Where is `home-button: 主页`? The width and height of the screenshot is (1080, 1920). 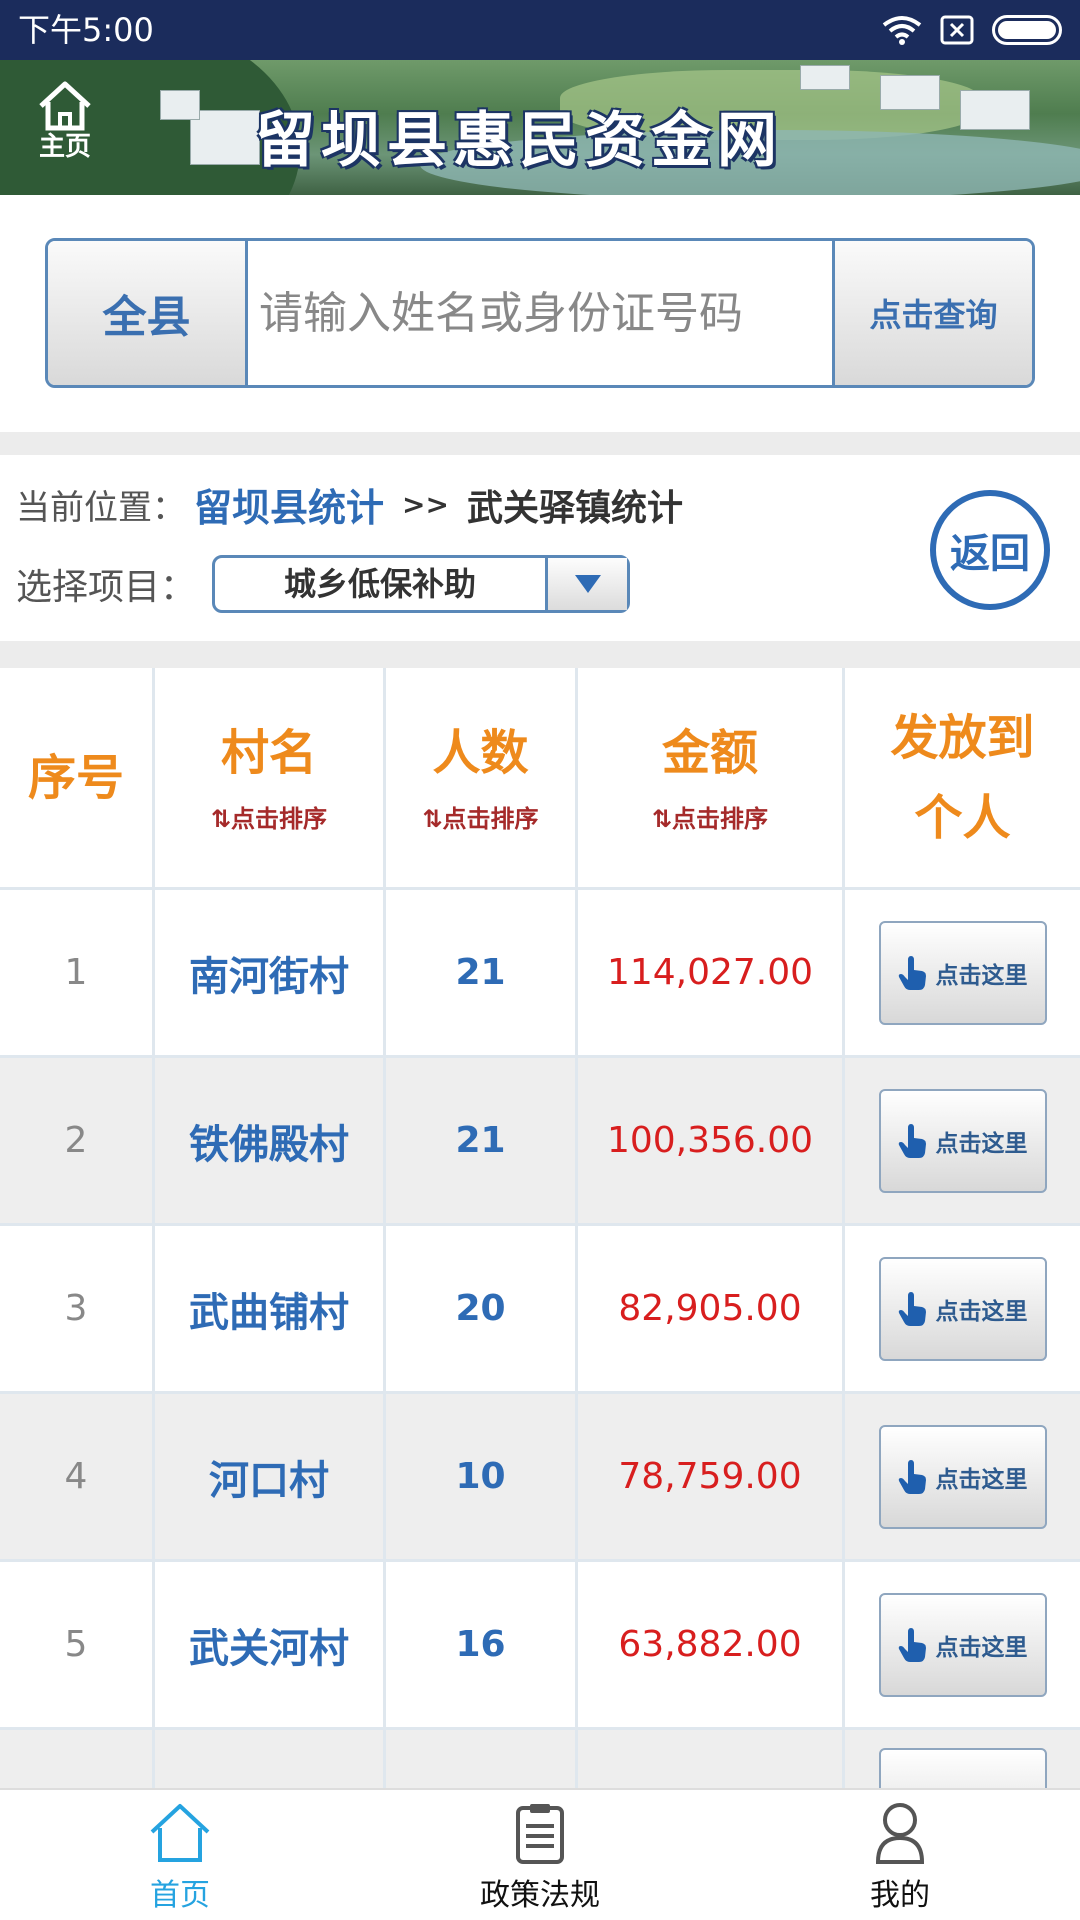
home-button: 主页 is located at coordinates (65, 128).